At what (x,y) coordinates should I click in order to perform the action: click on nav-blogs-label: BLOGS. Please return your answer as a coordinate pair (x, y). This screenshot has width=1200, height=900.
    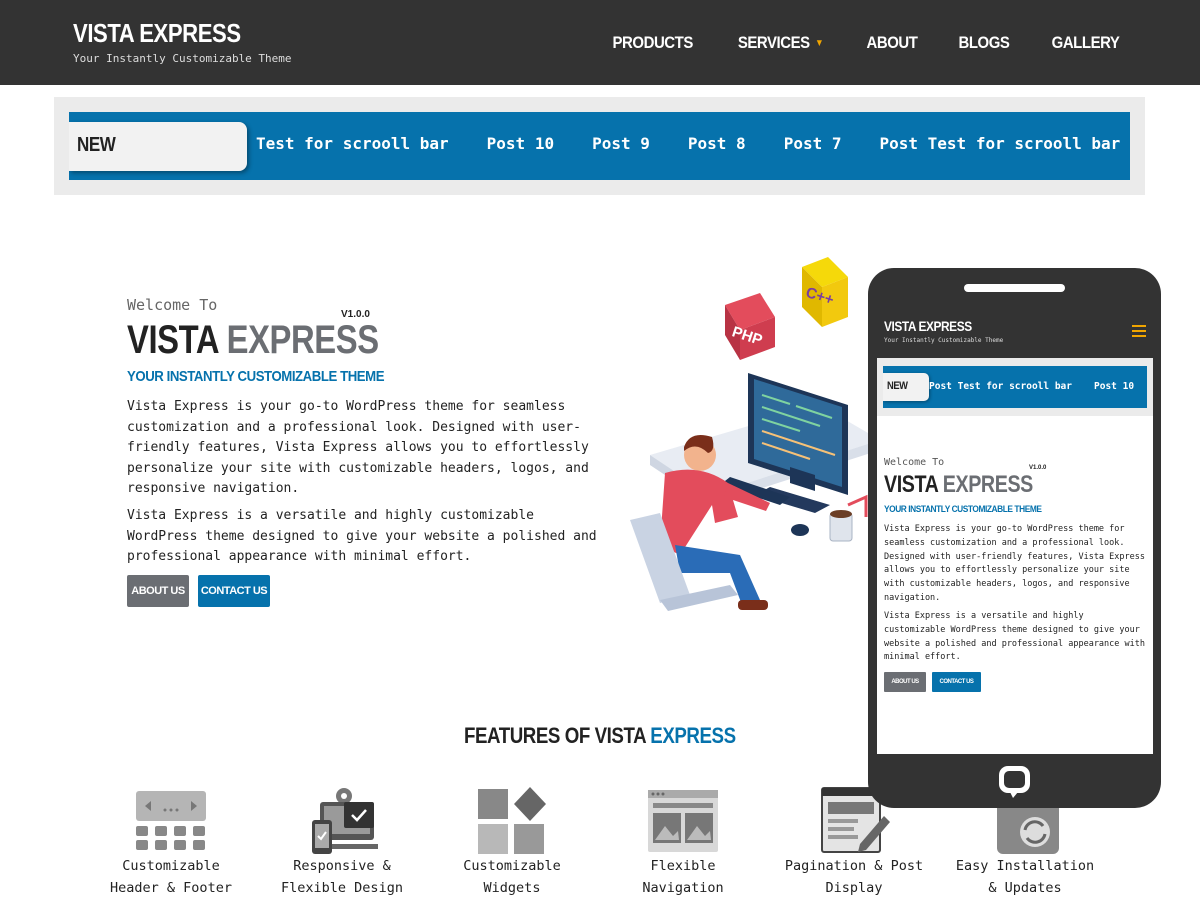
    Looking at the image, I should click on (984, 42).